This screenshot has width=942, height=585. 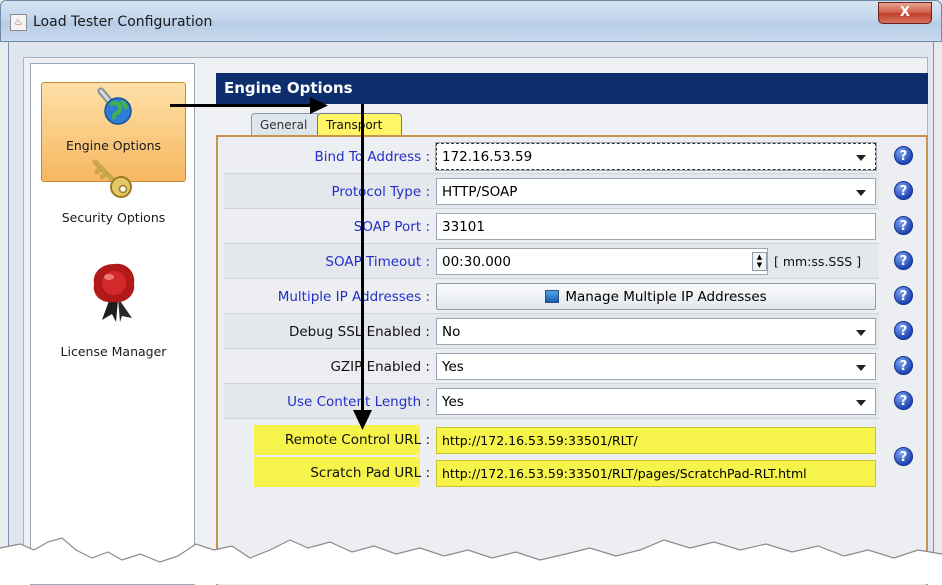 What do you see at coordinates (286, 124) in the screenshot?
I see `tab-general: General` at bounding box center [286, 124].